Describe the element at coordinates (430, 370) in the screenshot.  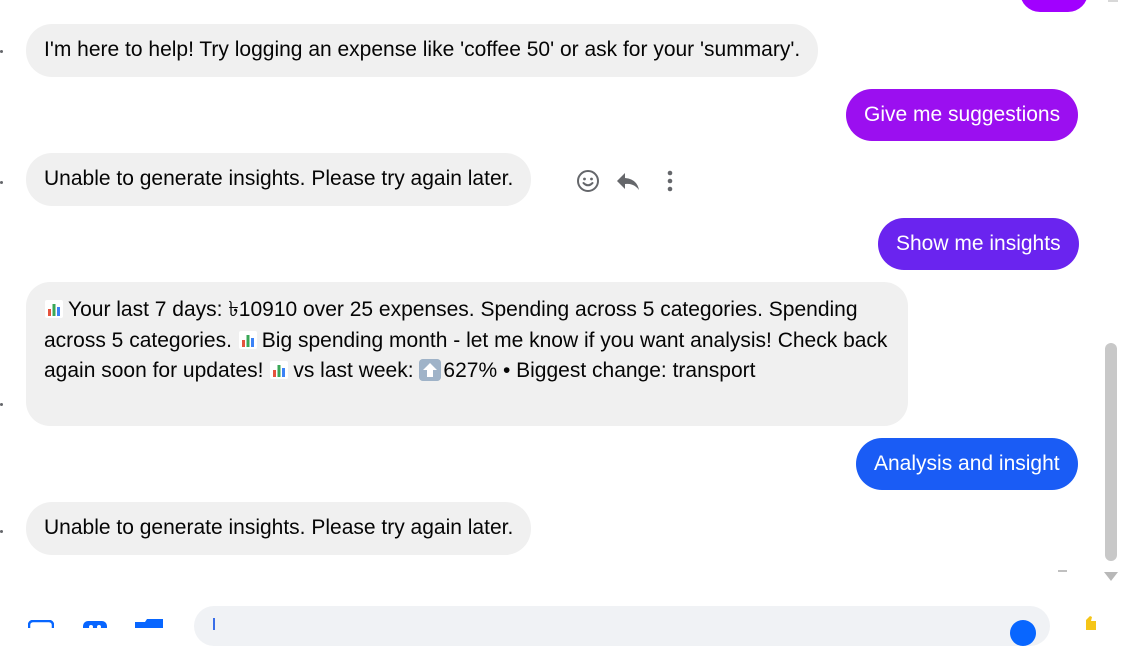
I see `up-arrow-icon` at that location.